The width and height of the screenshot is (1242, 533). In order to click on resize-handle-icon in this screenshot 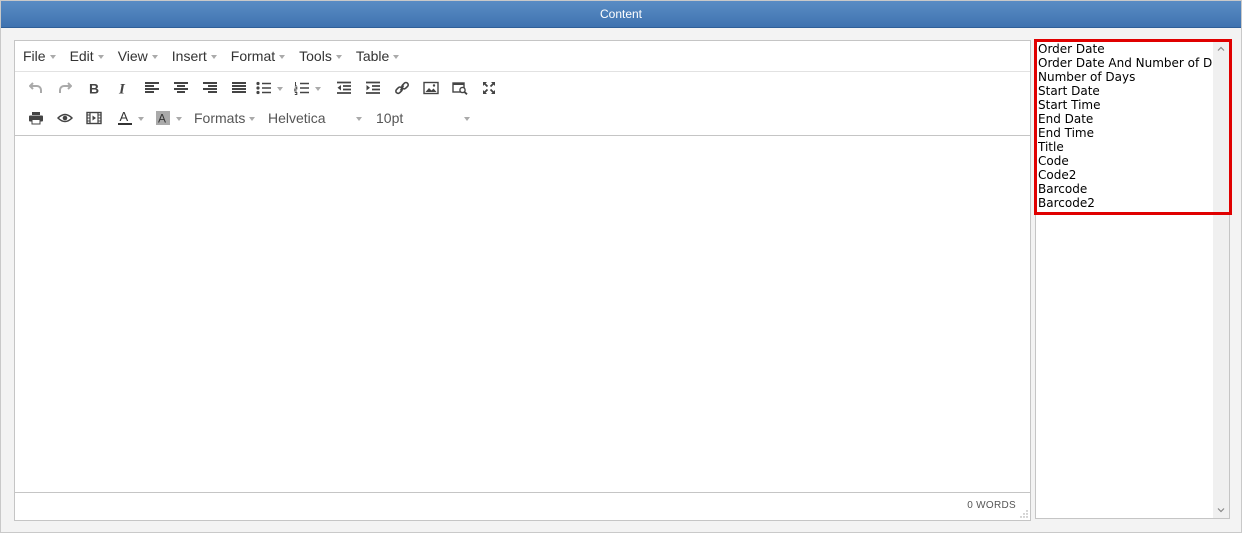, I will do `click(1024, 514)`.